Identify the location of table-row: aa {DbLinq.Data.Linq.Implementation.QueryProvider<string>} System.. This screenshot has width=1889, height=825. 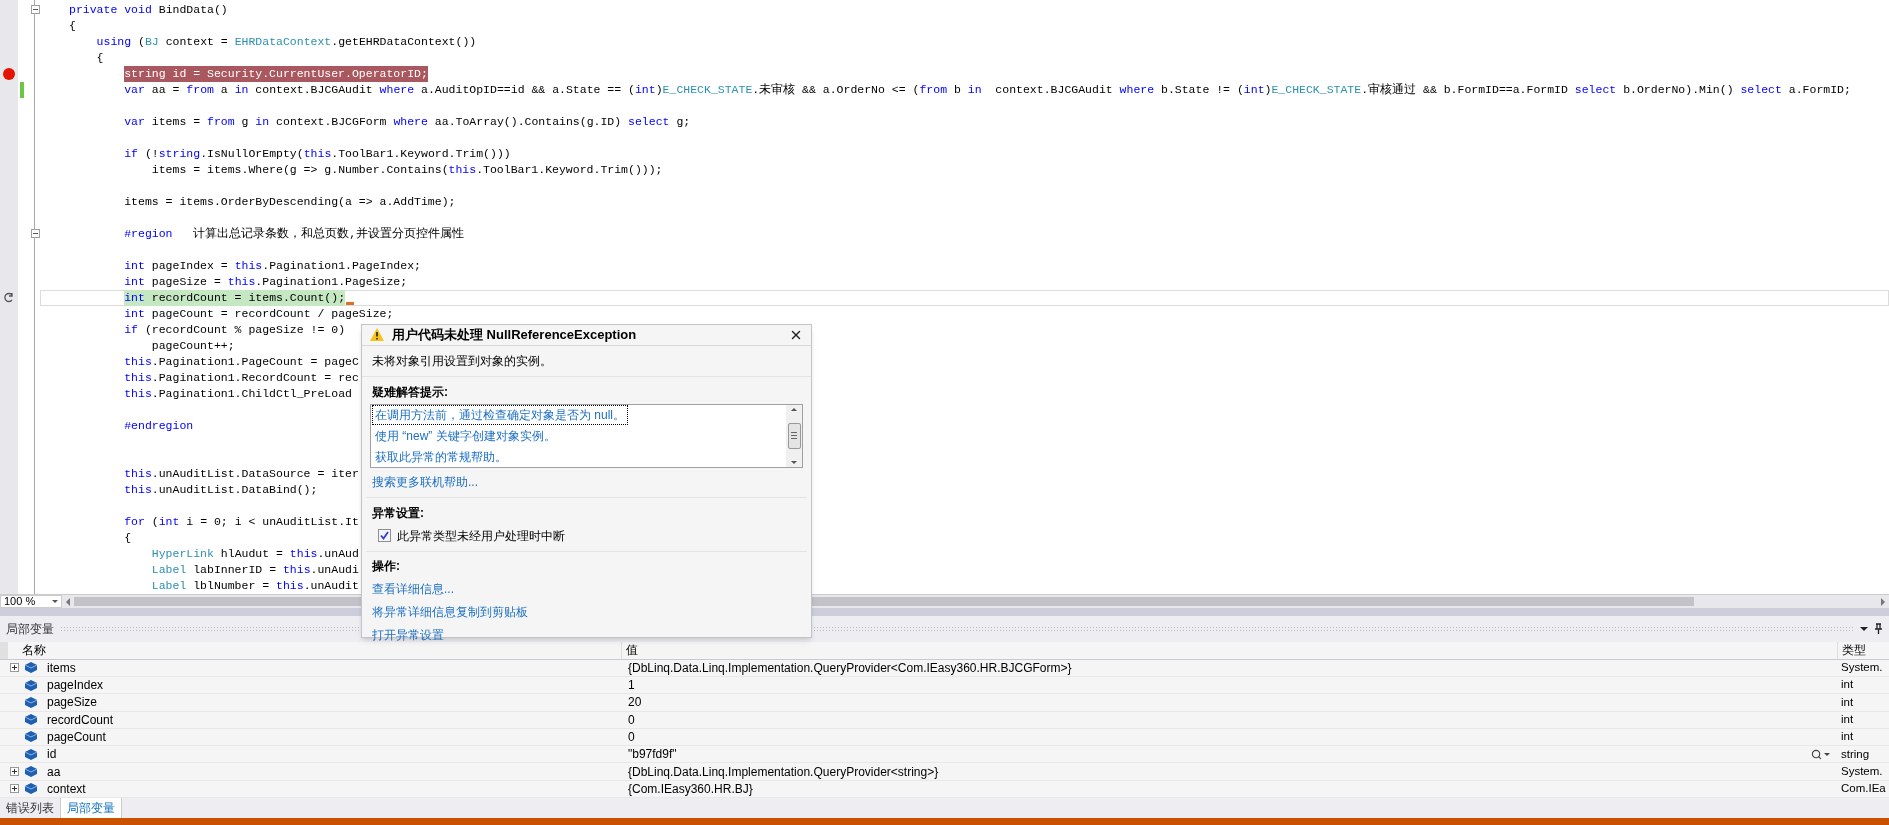
(944, 772).